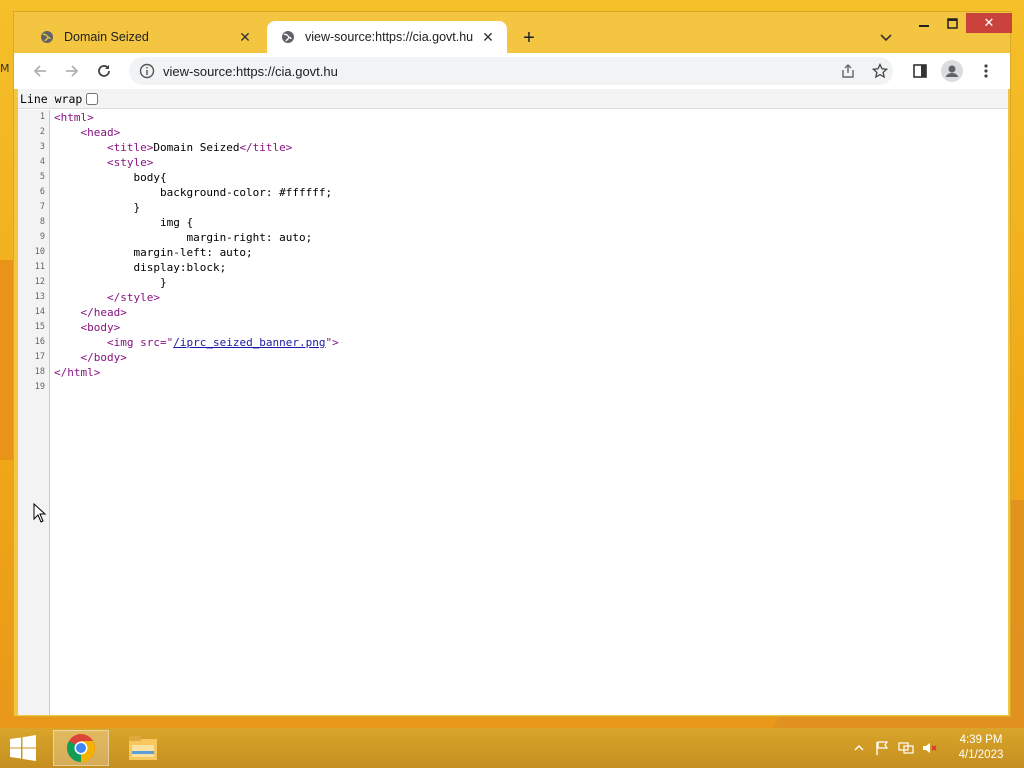 Image resolution: width=1024 pixels, height=768 pixels. What do you see at coordinates (522, 207) in the screenshot?
I see `source-line: 7 }` at bounding box center [522, 207].